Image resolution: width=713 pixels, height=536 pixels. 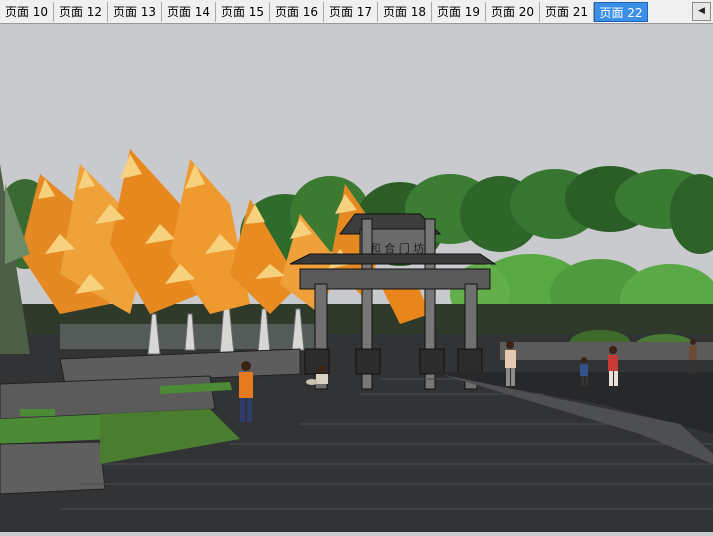 I want to click on tab-page-14: 页面 14, so click(x=189, y=12).